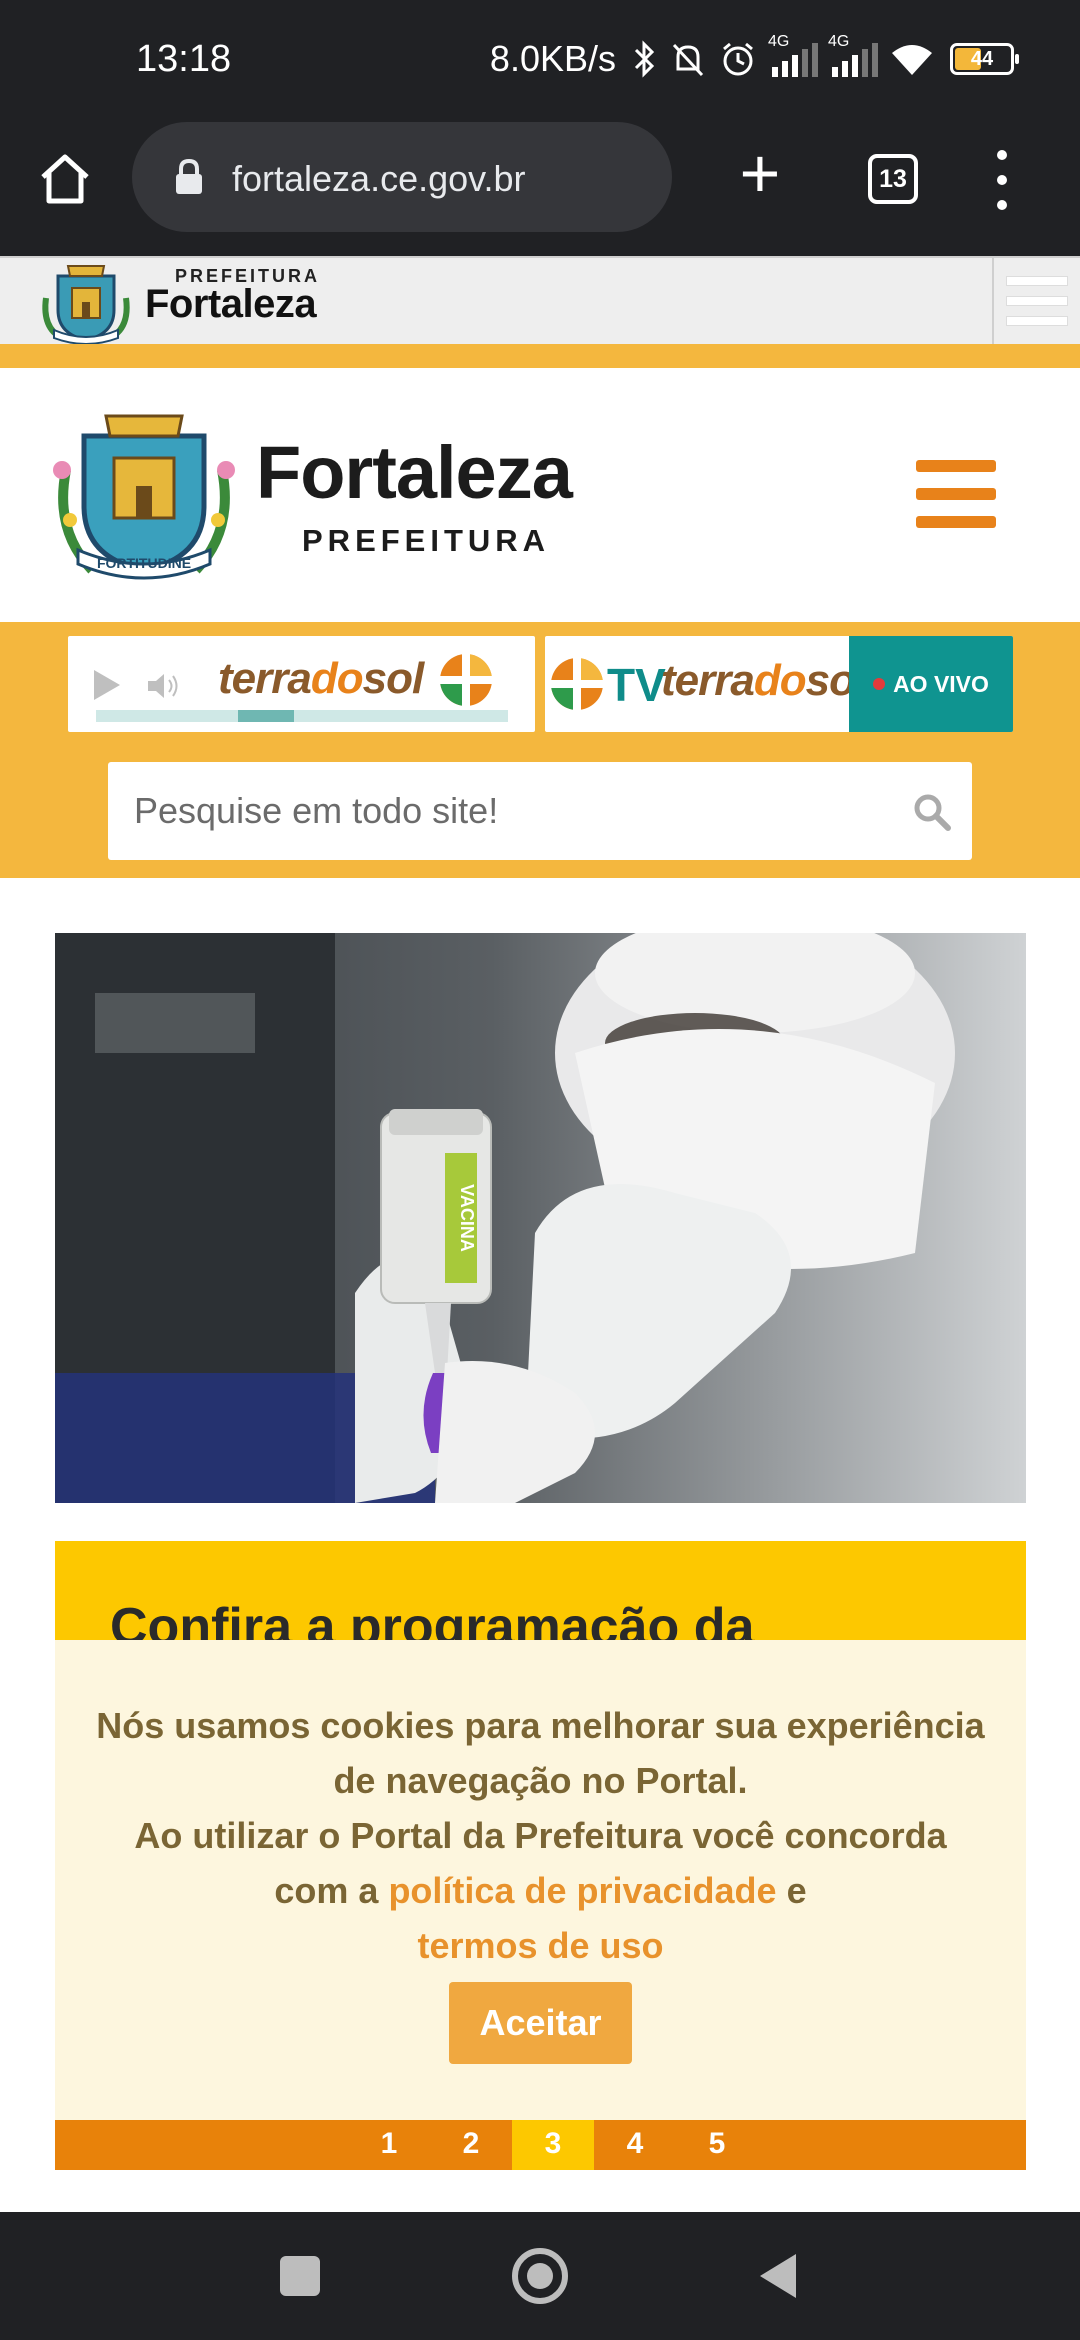  What do you see at coordinates (540, 2023) in the screenshot?
I see `accept-cookies-button: Aceitar` at bounding box center [540, 2023].